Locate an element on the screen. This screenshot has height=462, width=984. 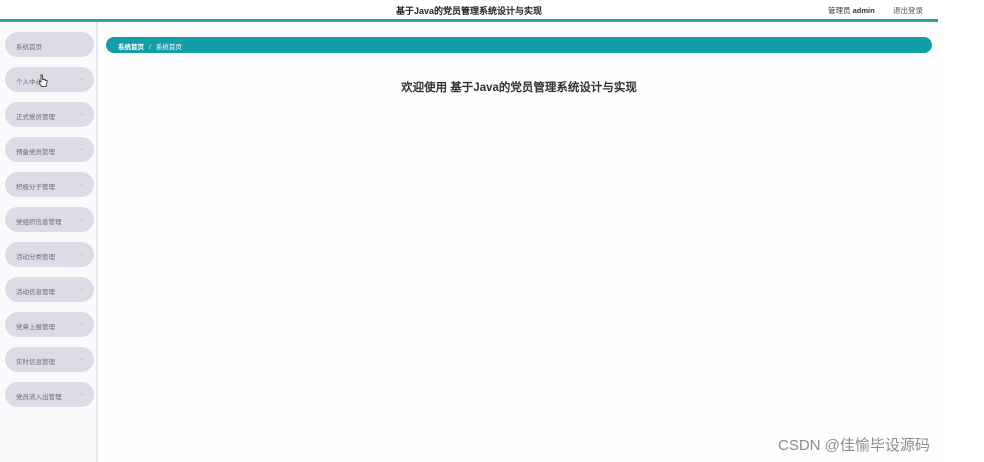
sidebar-item-activity-info: 活动信息管理 ⌄ is located at coordinates (49, 289).